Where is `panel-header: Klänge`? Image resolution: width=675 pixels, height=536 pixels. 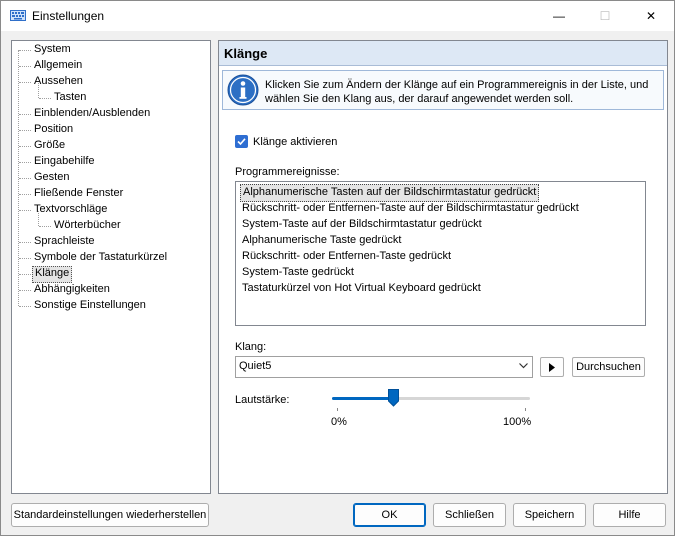
panel-header: Klänge is located at coordinates (443, 53).